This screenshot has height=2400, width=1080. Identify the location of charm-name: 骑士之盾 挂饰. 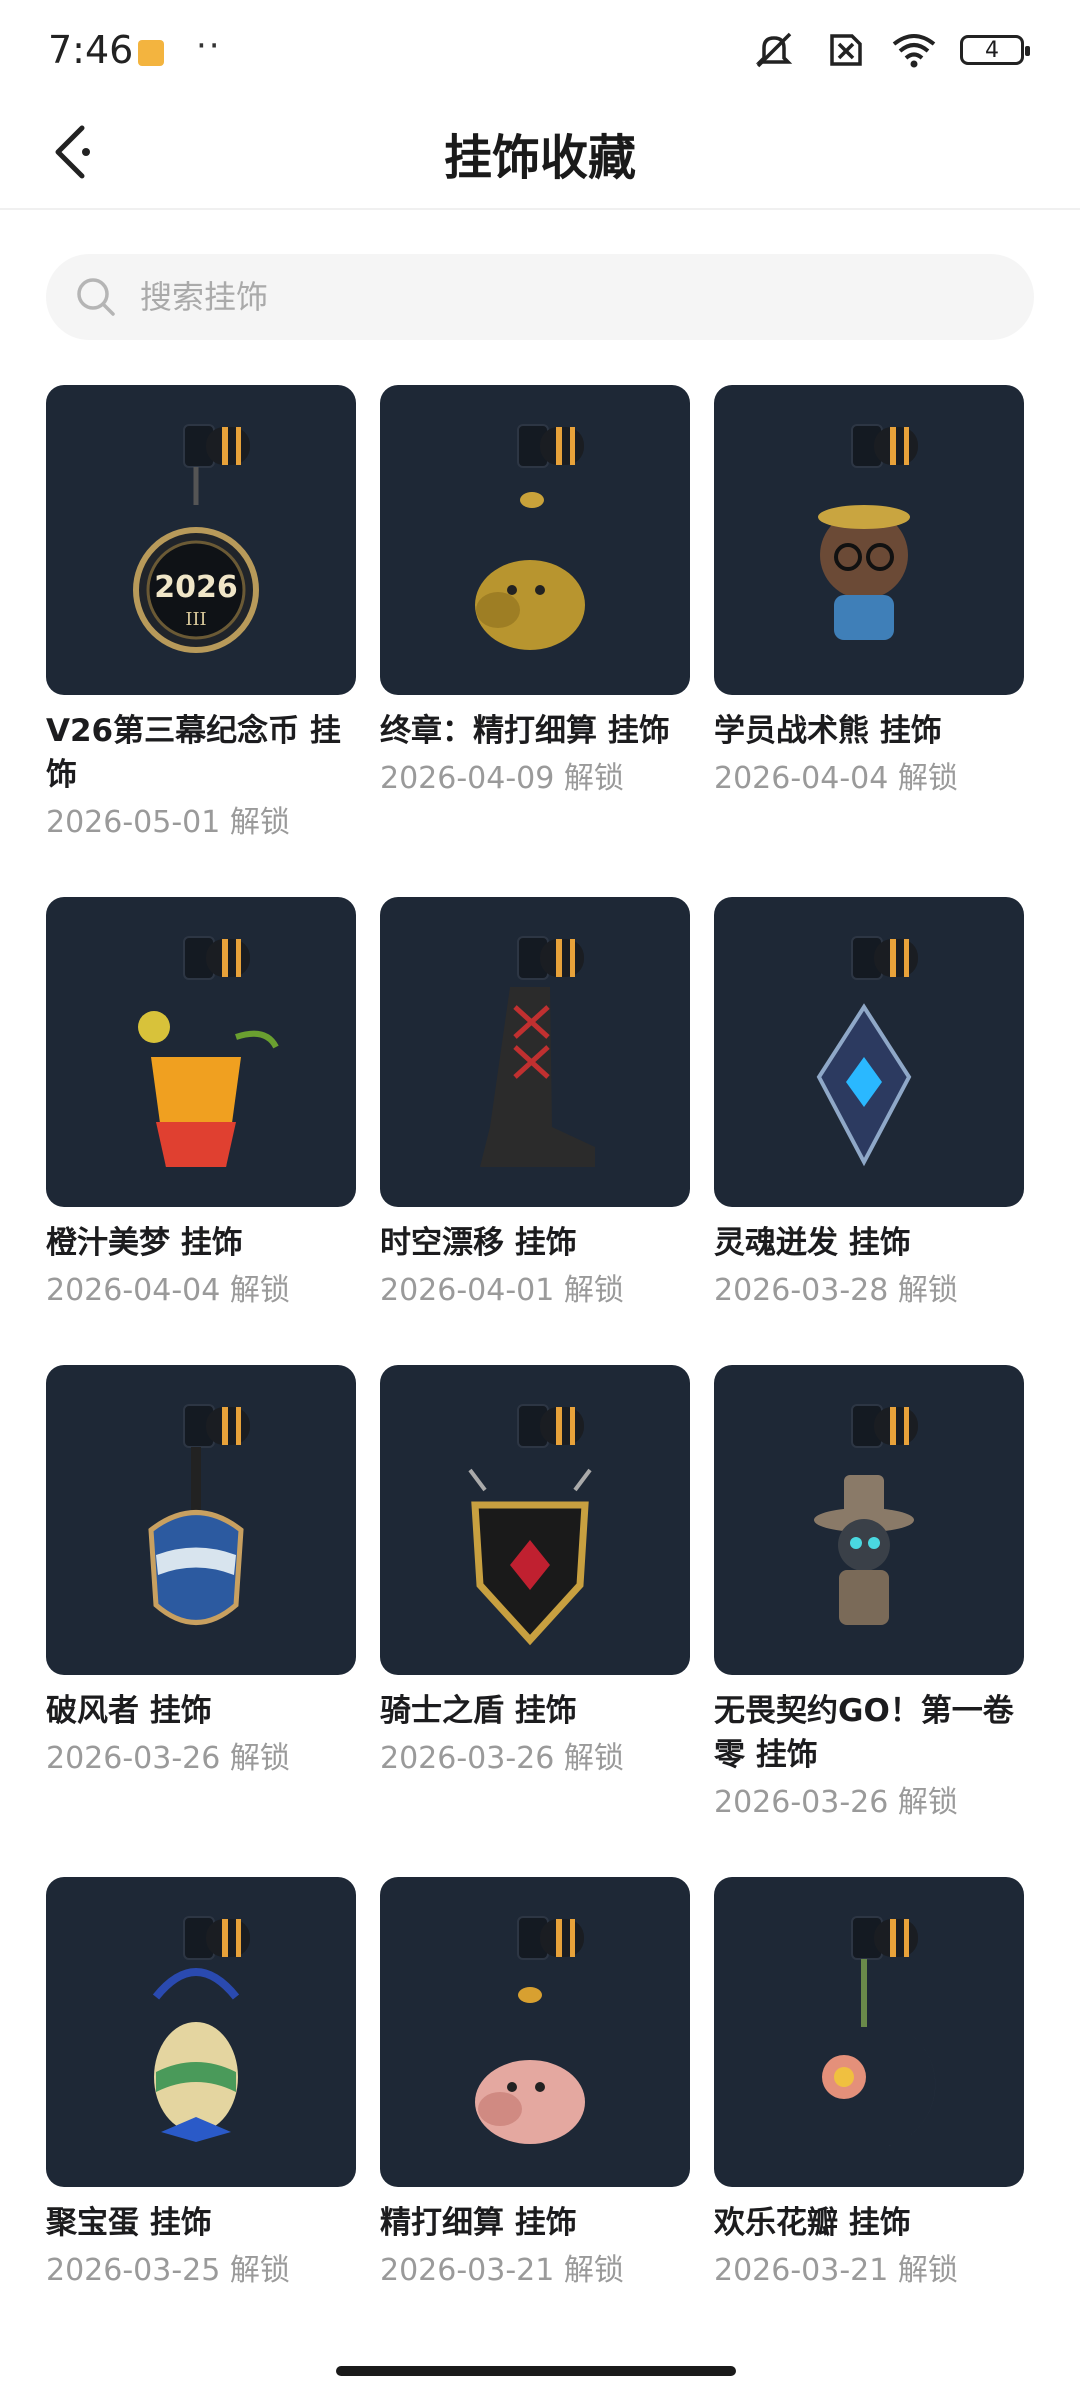
(478, 1711).